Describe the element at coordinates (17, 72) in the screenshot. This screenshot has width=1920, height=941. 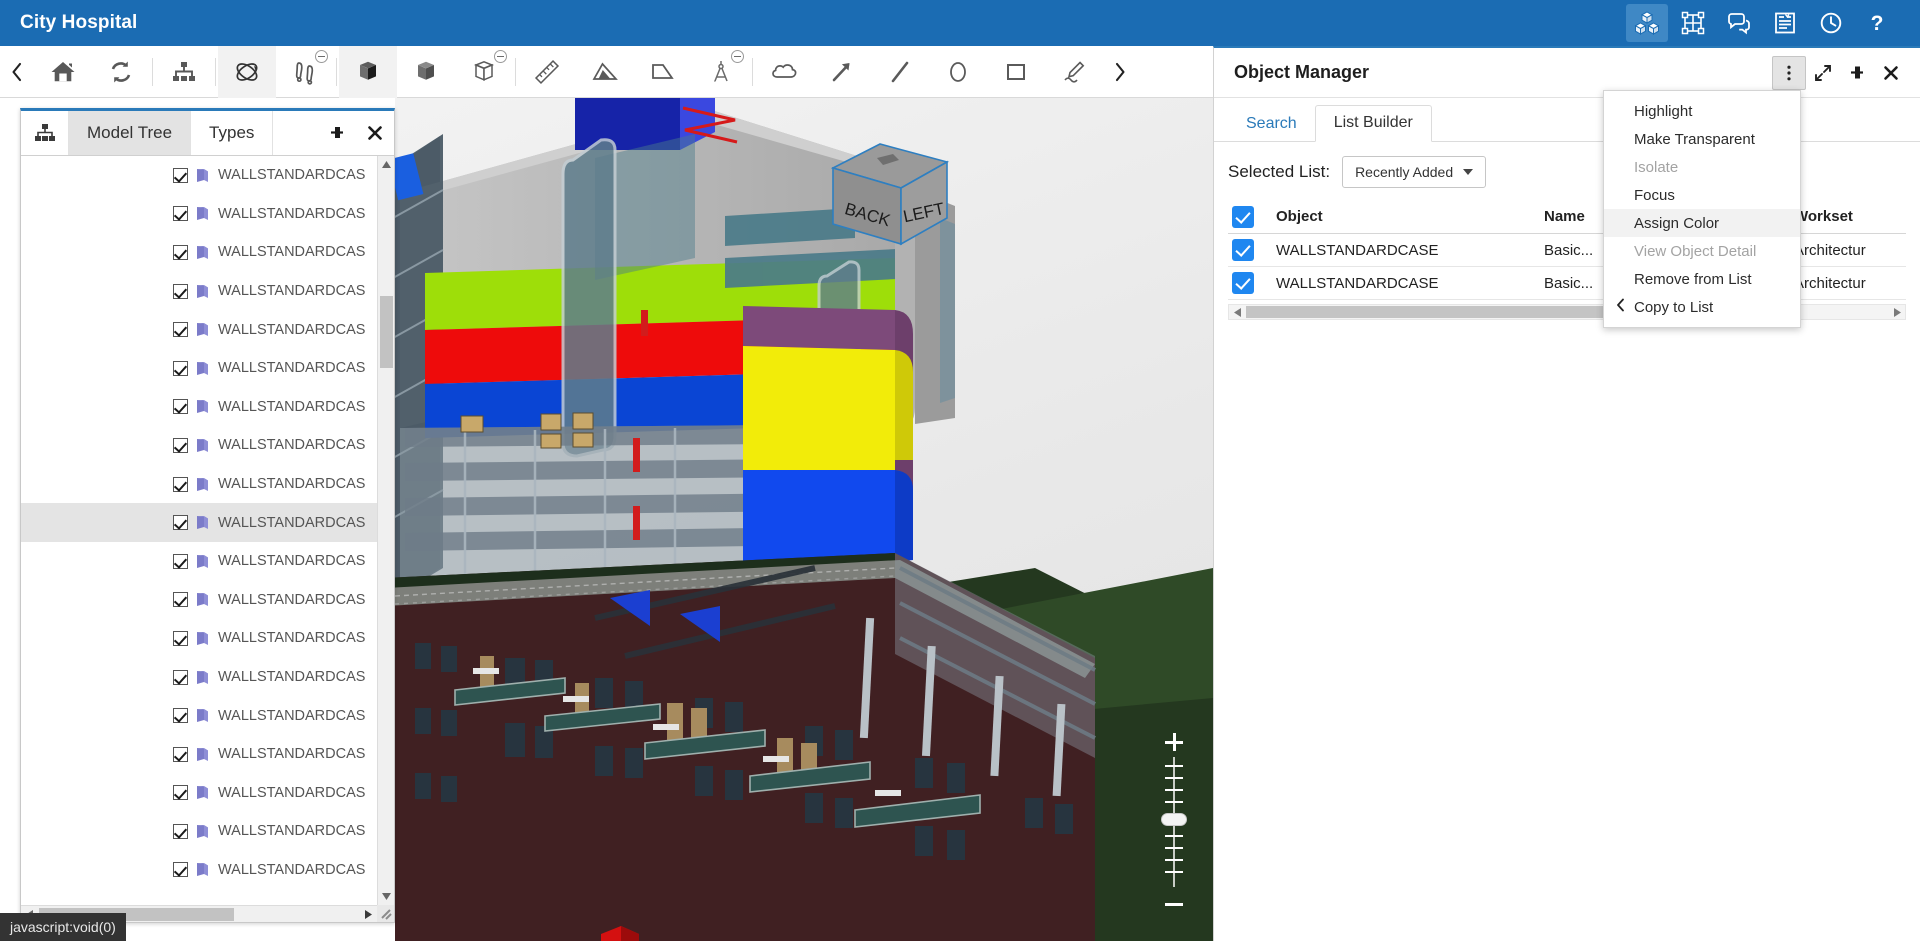
I see `collapse-left-chevron-icon` at that location.